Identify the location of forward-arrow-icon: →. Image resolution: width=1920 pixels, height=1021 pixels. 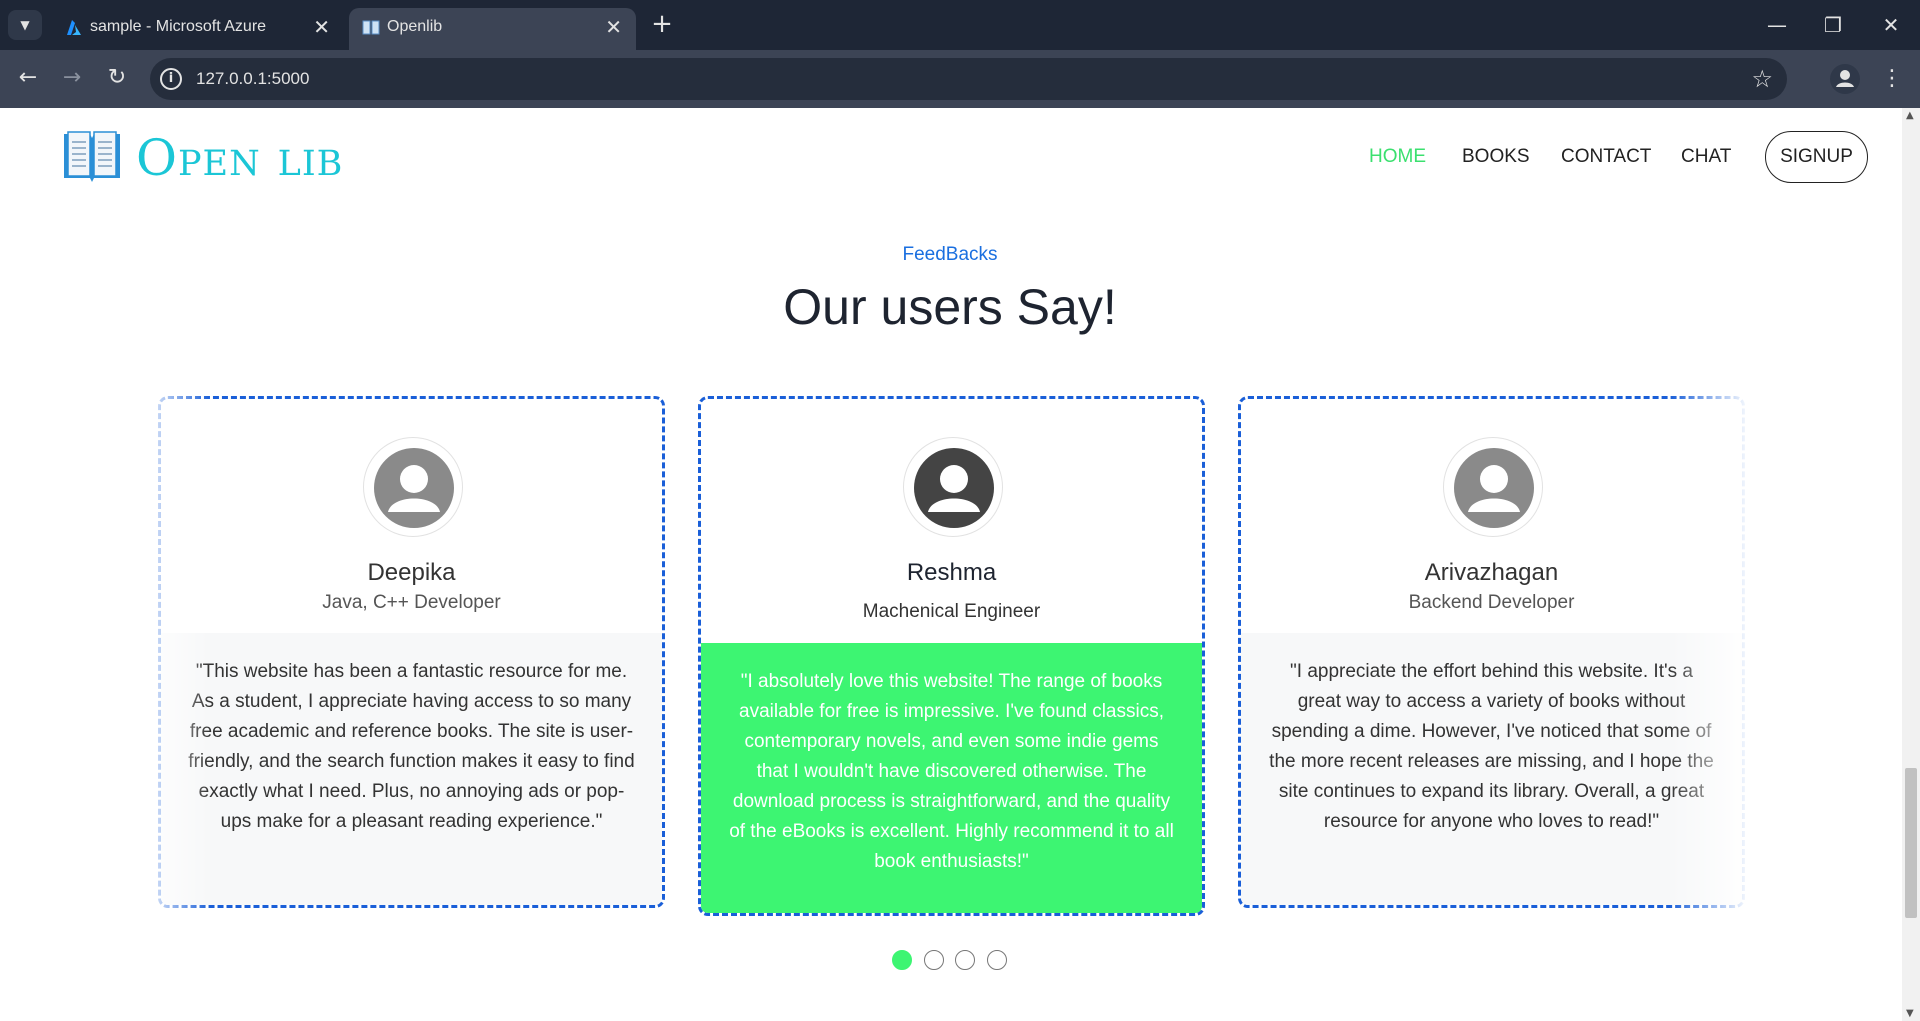
(72, 78).